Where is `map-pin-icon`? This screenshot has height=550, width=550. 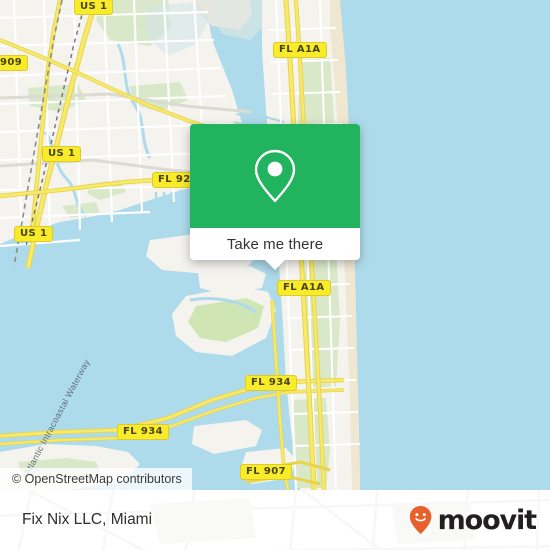
map-pin-icon is located at coordinates (275, 176).